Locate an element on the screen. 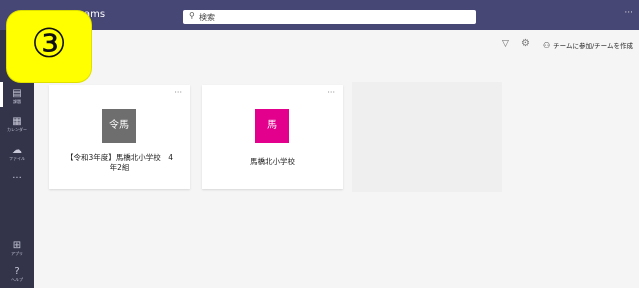  join-create-label: チームに参加/チームを作成 is located at coordinates (593, 46).